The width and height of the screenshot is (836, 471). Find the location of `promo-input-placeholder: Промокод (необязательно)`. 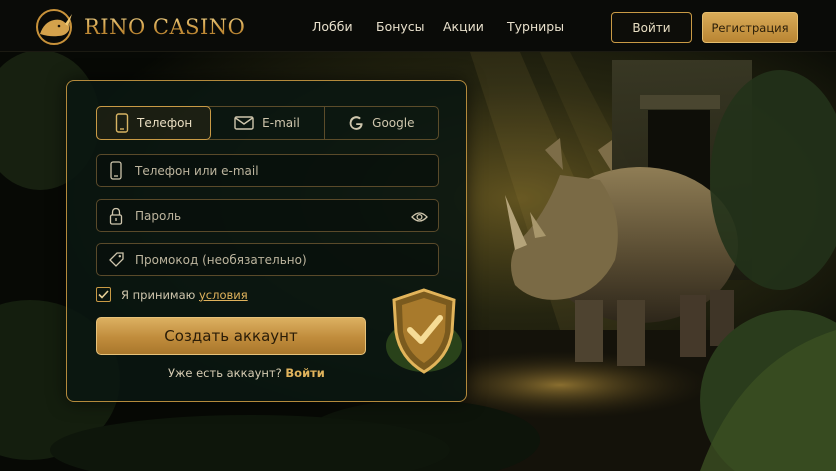

promo-input-placeholder: Промокод (необязательно) is located at coordinates (221, 259).